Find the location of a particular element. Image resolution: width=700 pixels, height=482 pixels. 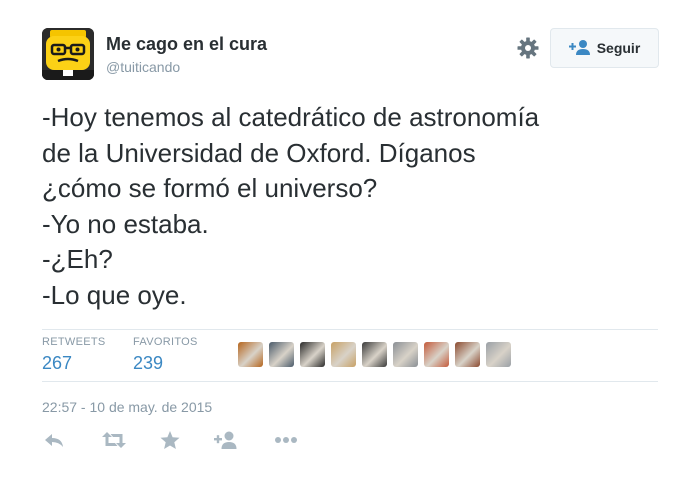

retweets-label: RETWEETS is located at coordinates (74, 342).